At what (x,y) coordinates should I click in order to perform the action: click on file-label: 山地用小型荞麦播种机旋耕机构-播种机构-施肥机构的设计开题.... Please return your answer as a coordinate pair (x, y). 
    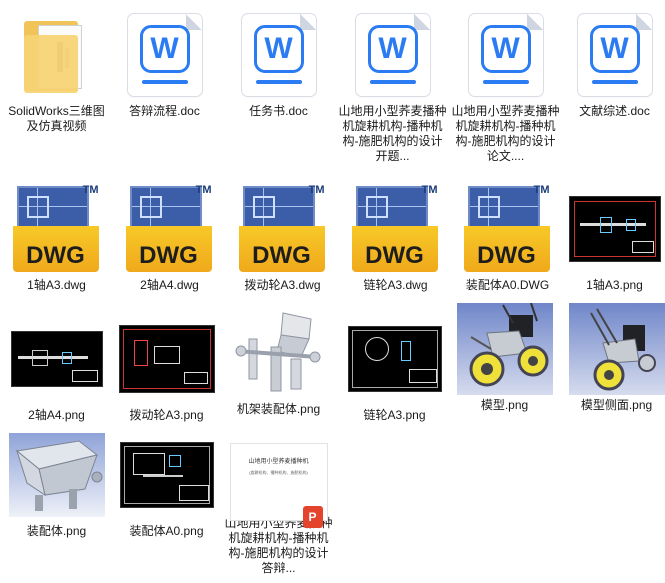
    Looking at the image, I should click on (392, 133).